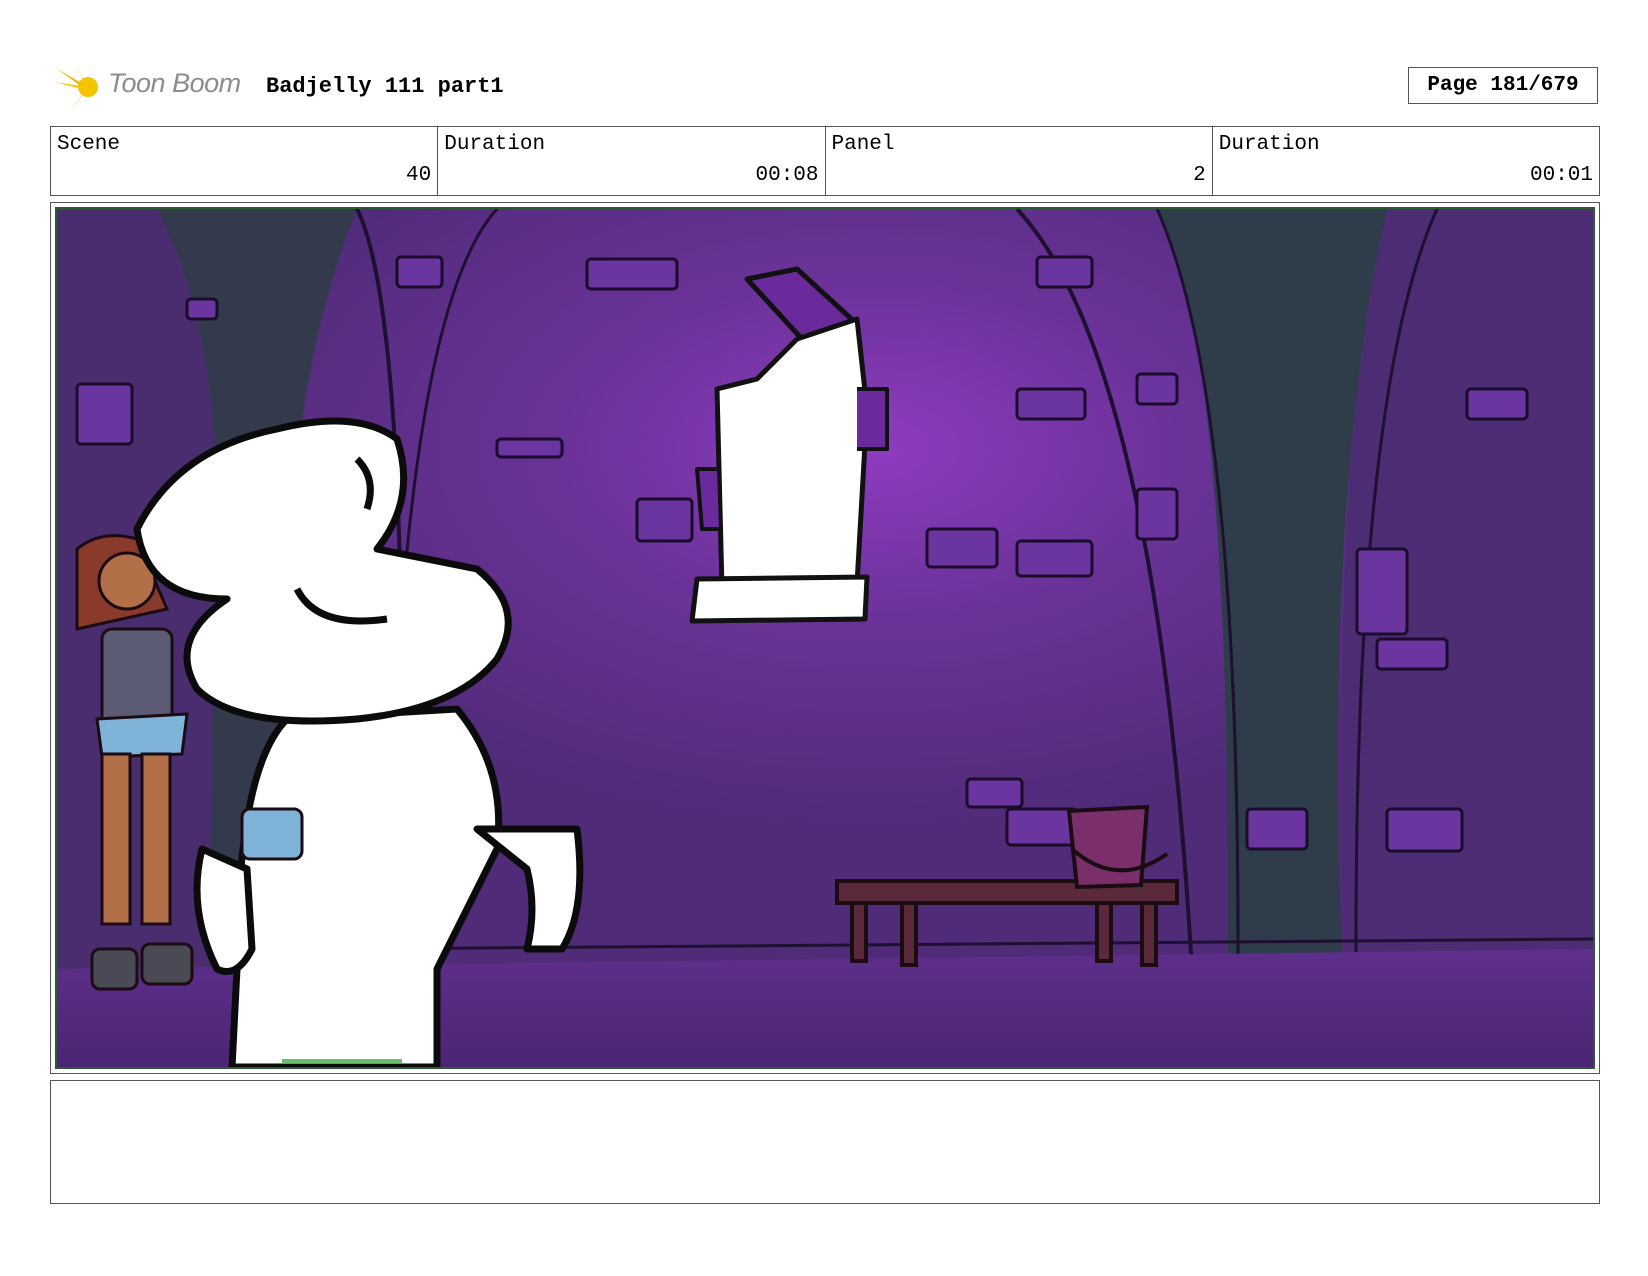 The height and width of the screenshot is (1276, 1648). Describe the element at coordinates (787, 175) in the screenshot. I see `scene-duration-value: 00:08` at that location.